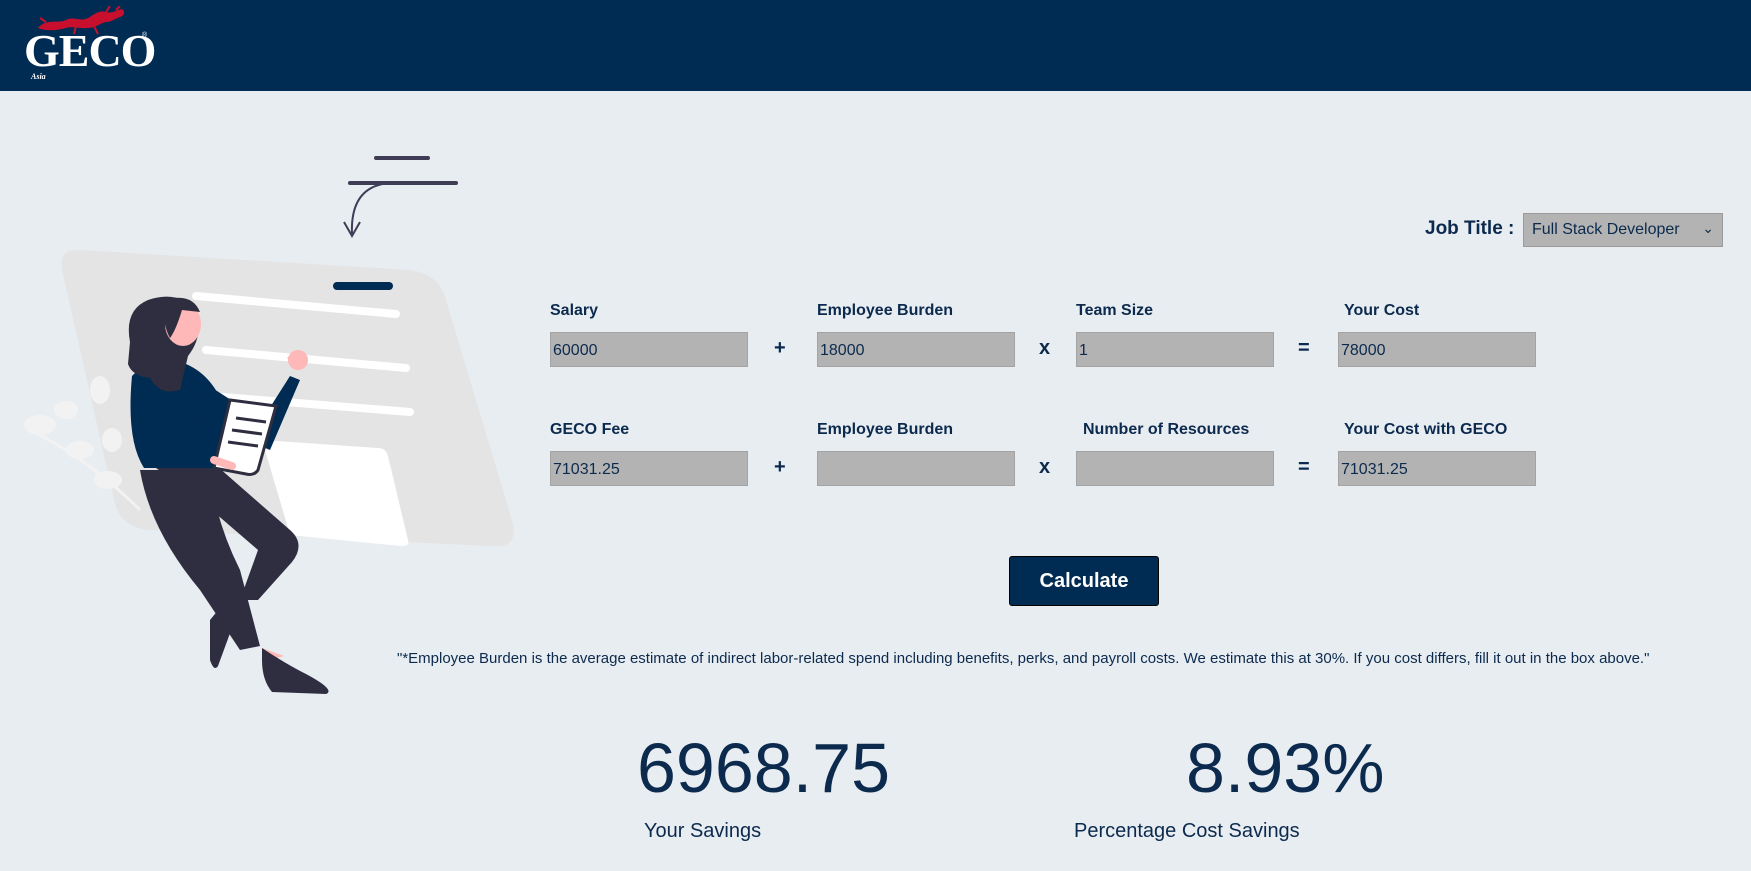 This screenshot has width=1751, height=871. I want to click on employee-burden-label-2: Employee Burden, so click(885, 429).